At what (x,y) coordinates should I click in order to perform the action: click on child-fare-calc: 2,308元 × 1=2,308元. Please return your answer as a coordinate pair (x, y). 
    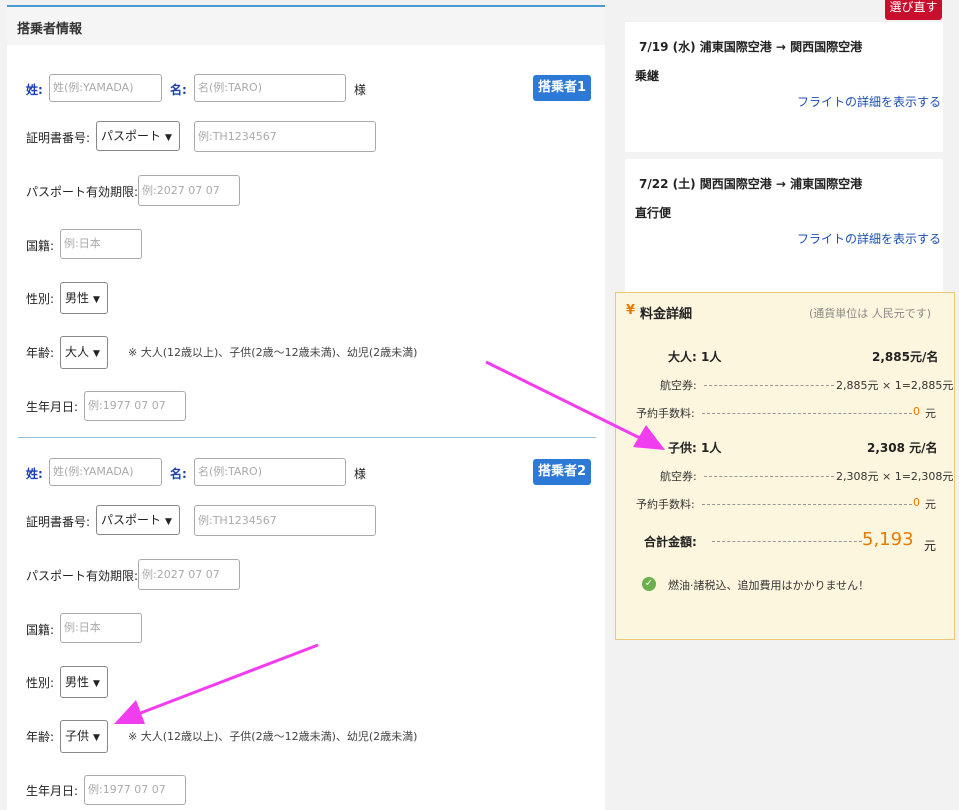
    Looking at the image, I should click on (895, 476).